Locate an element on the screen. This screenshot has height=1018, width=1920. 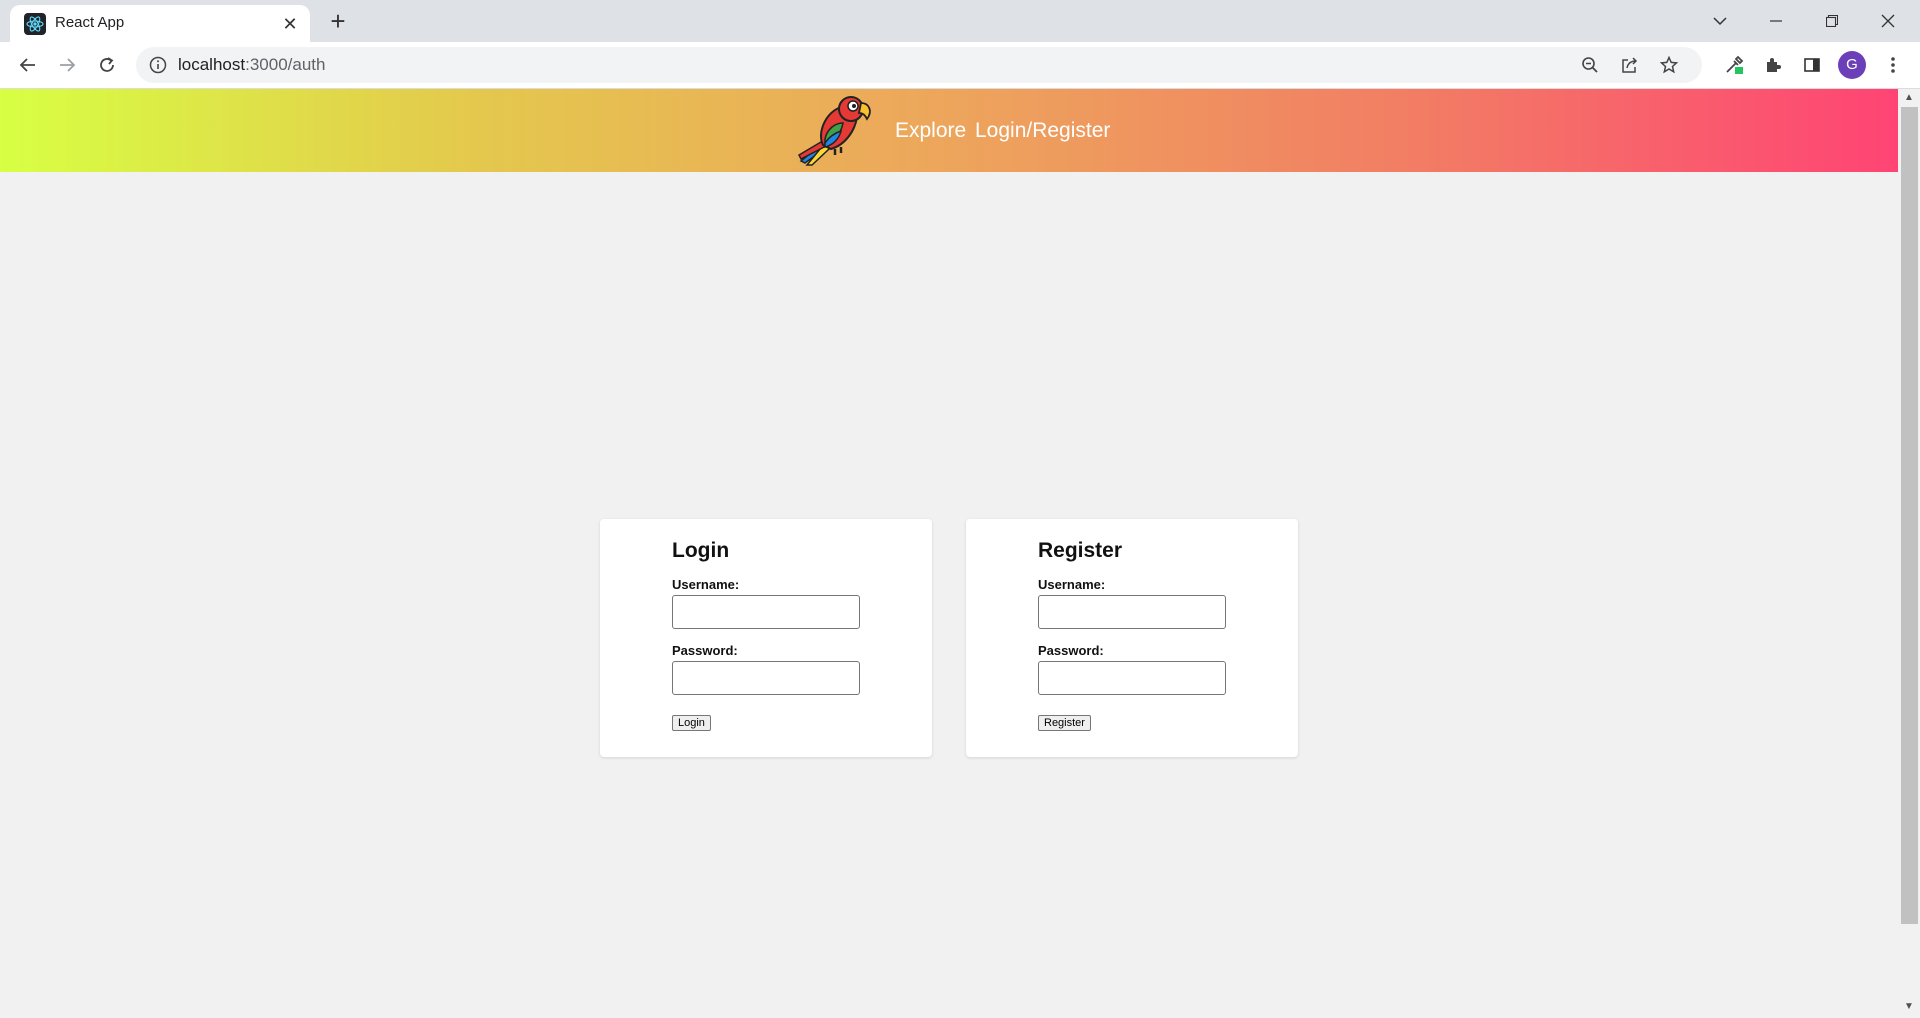
restore-button is located at coordinates (1832, 21).